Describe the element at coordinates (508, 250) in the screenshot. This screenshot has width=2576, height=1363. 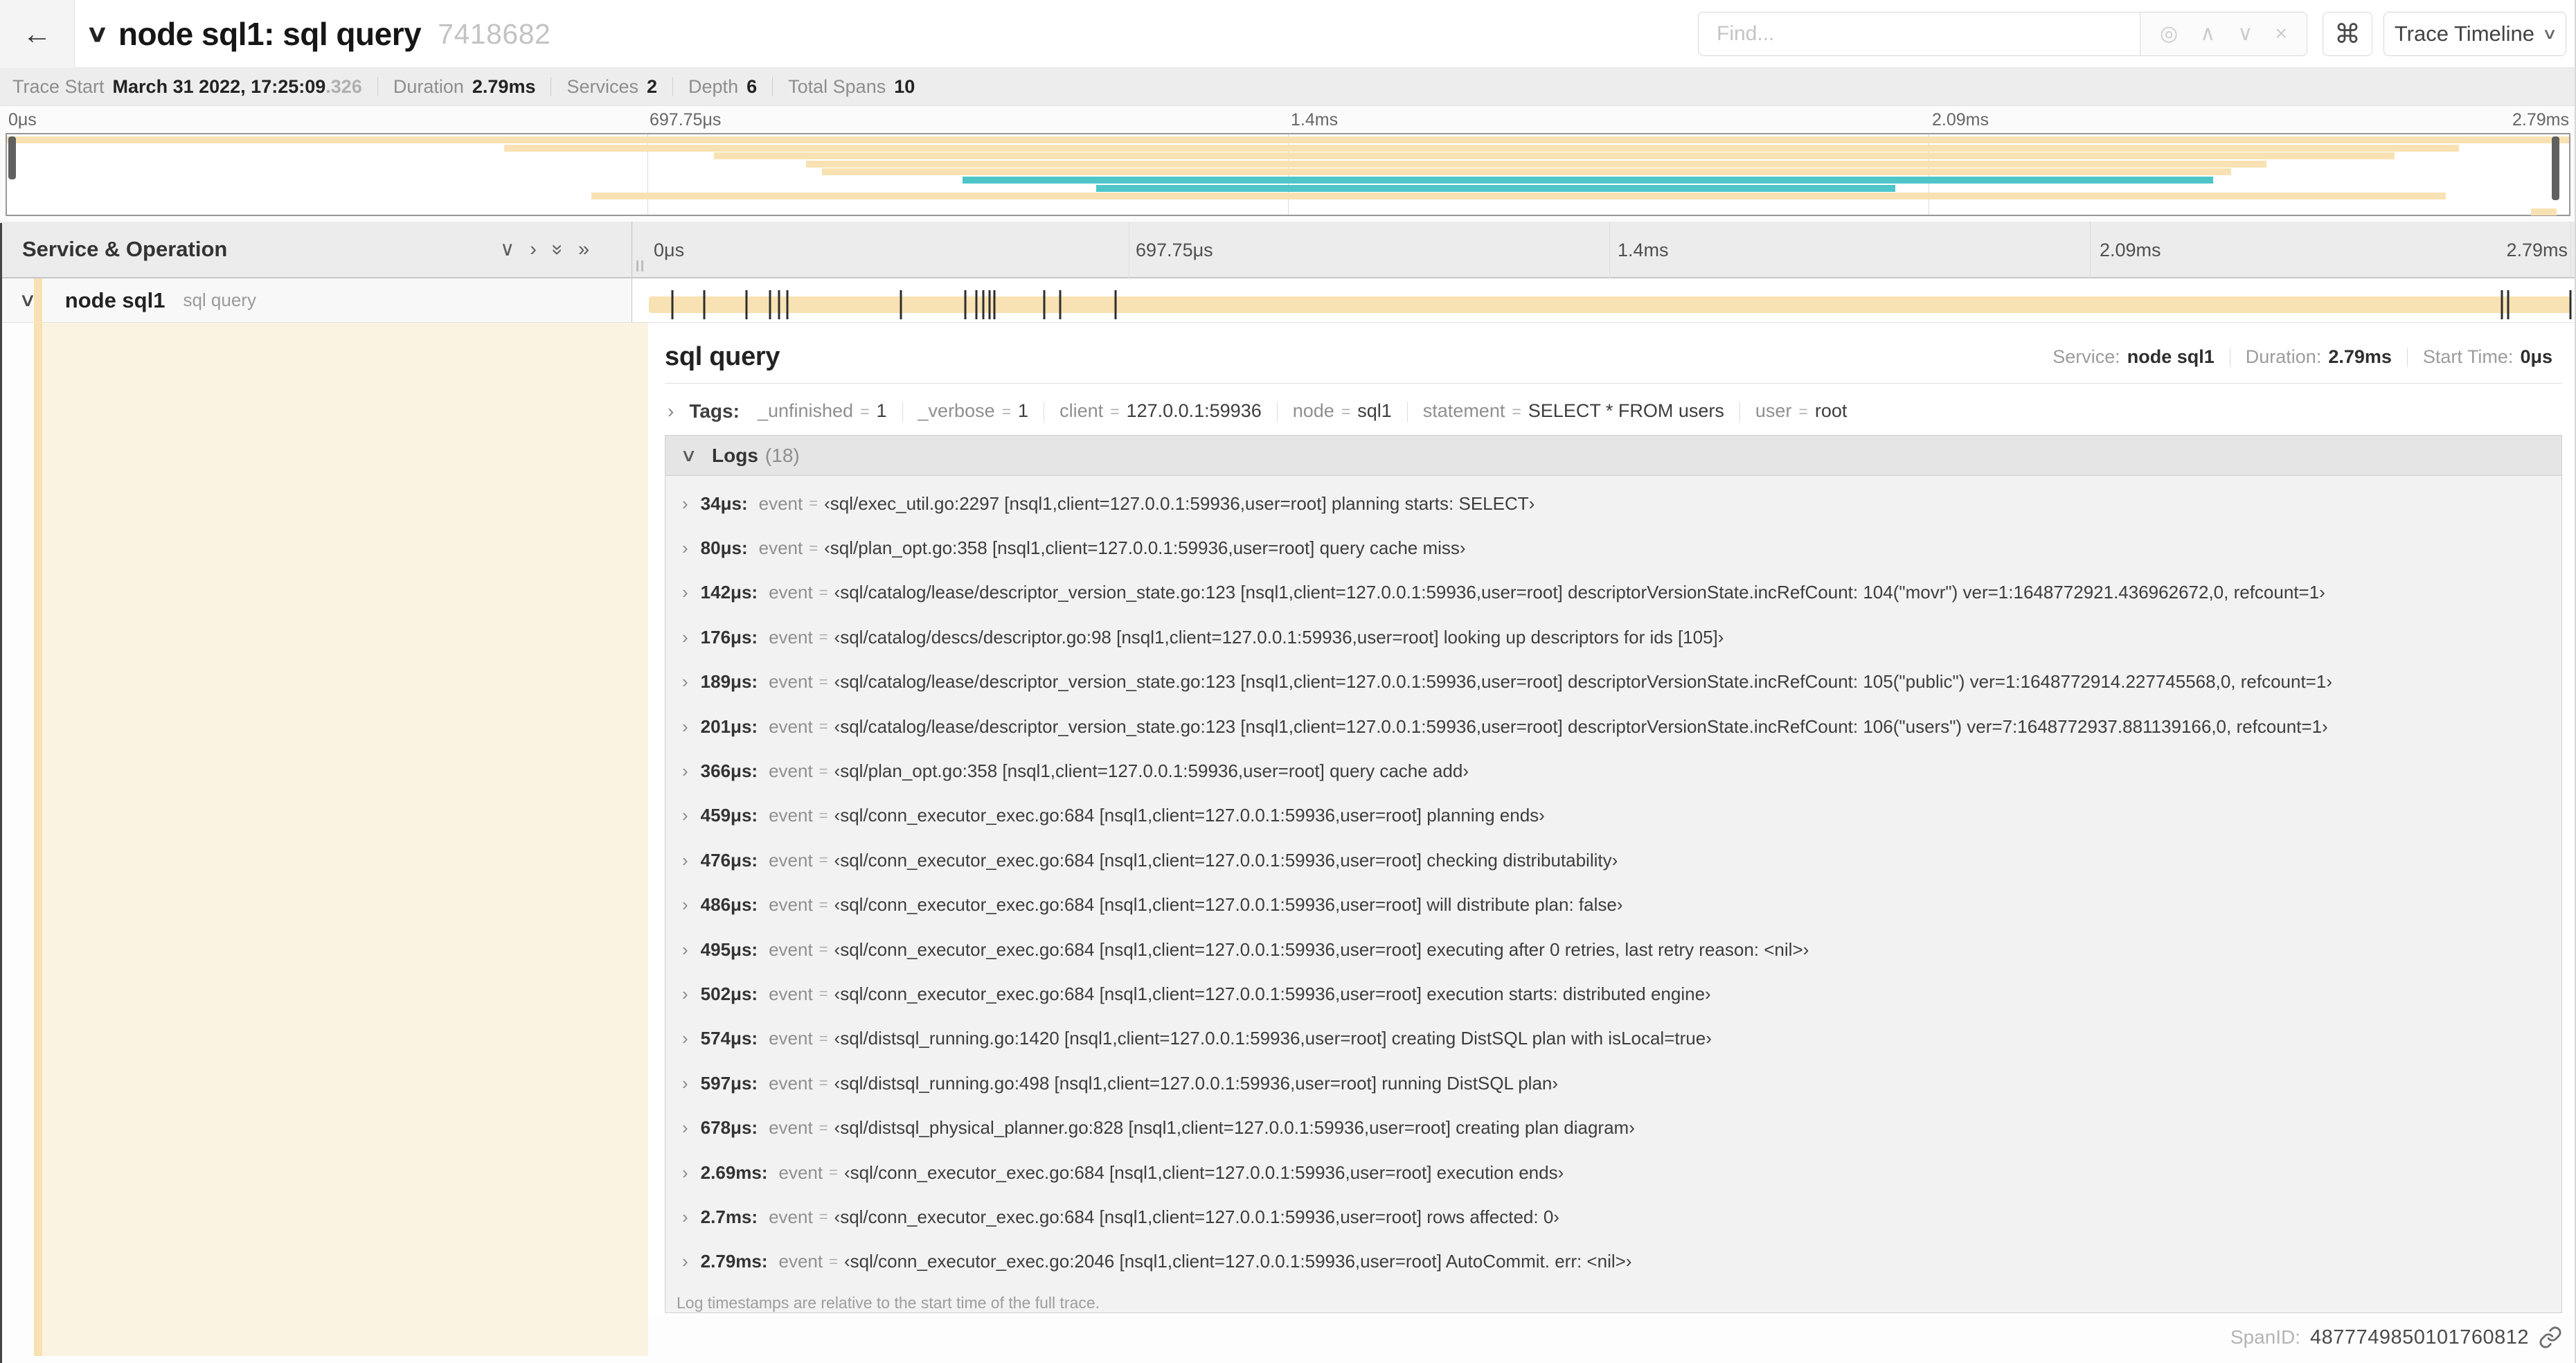
I see `collapse-one-icon: ∨` at that location.